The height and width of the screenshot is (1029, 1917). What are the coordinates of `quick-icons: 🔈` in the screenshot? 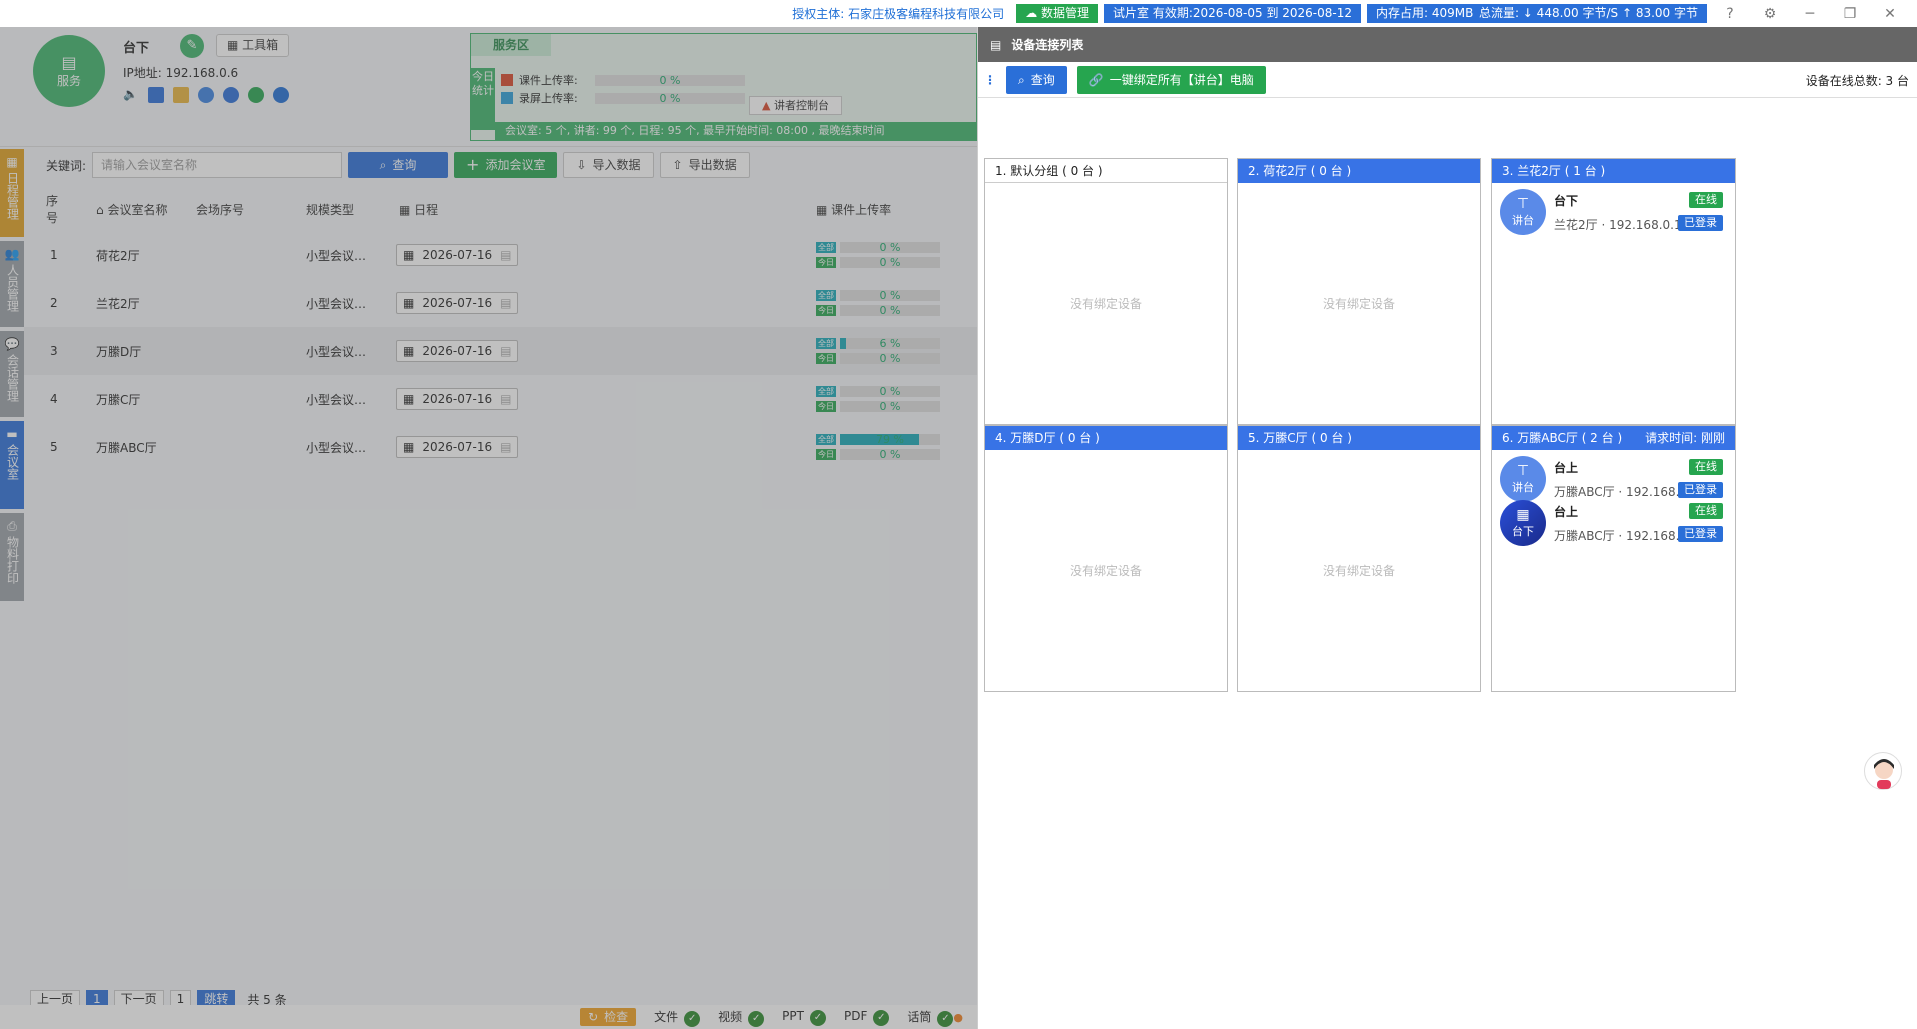 It's located at (206, 95).